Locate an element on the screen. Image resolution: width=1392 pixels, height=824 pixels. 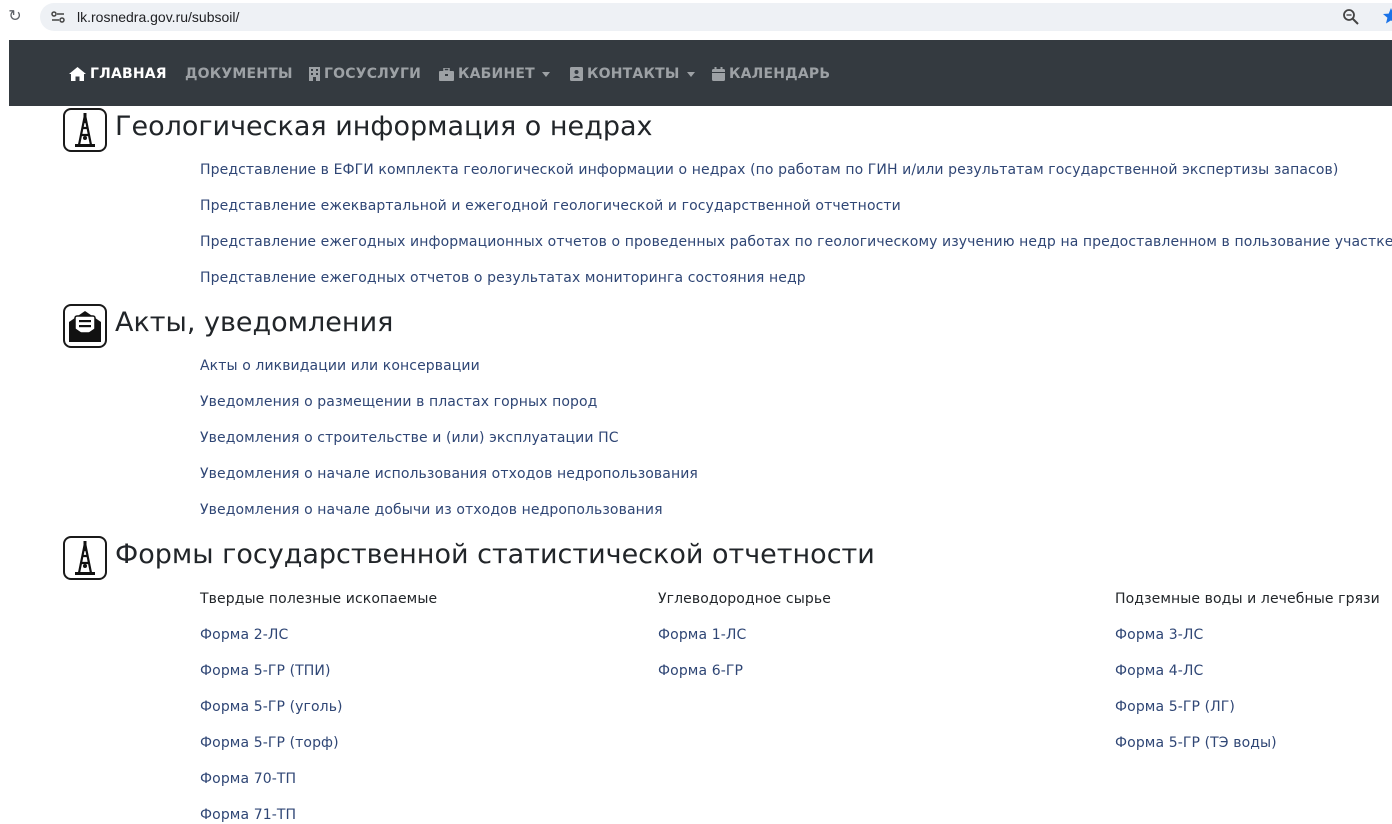
contact-card-icon is located at coordinates (576, 74).